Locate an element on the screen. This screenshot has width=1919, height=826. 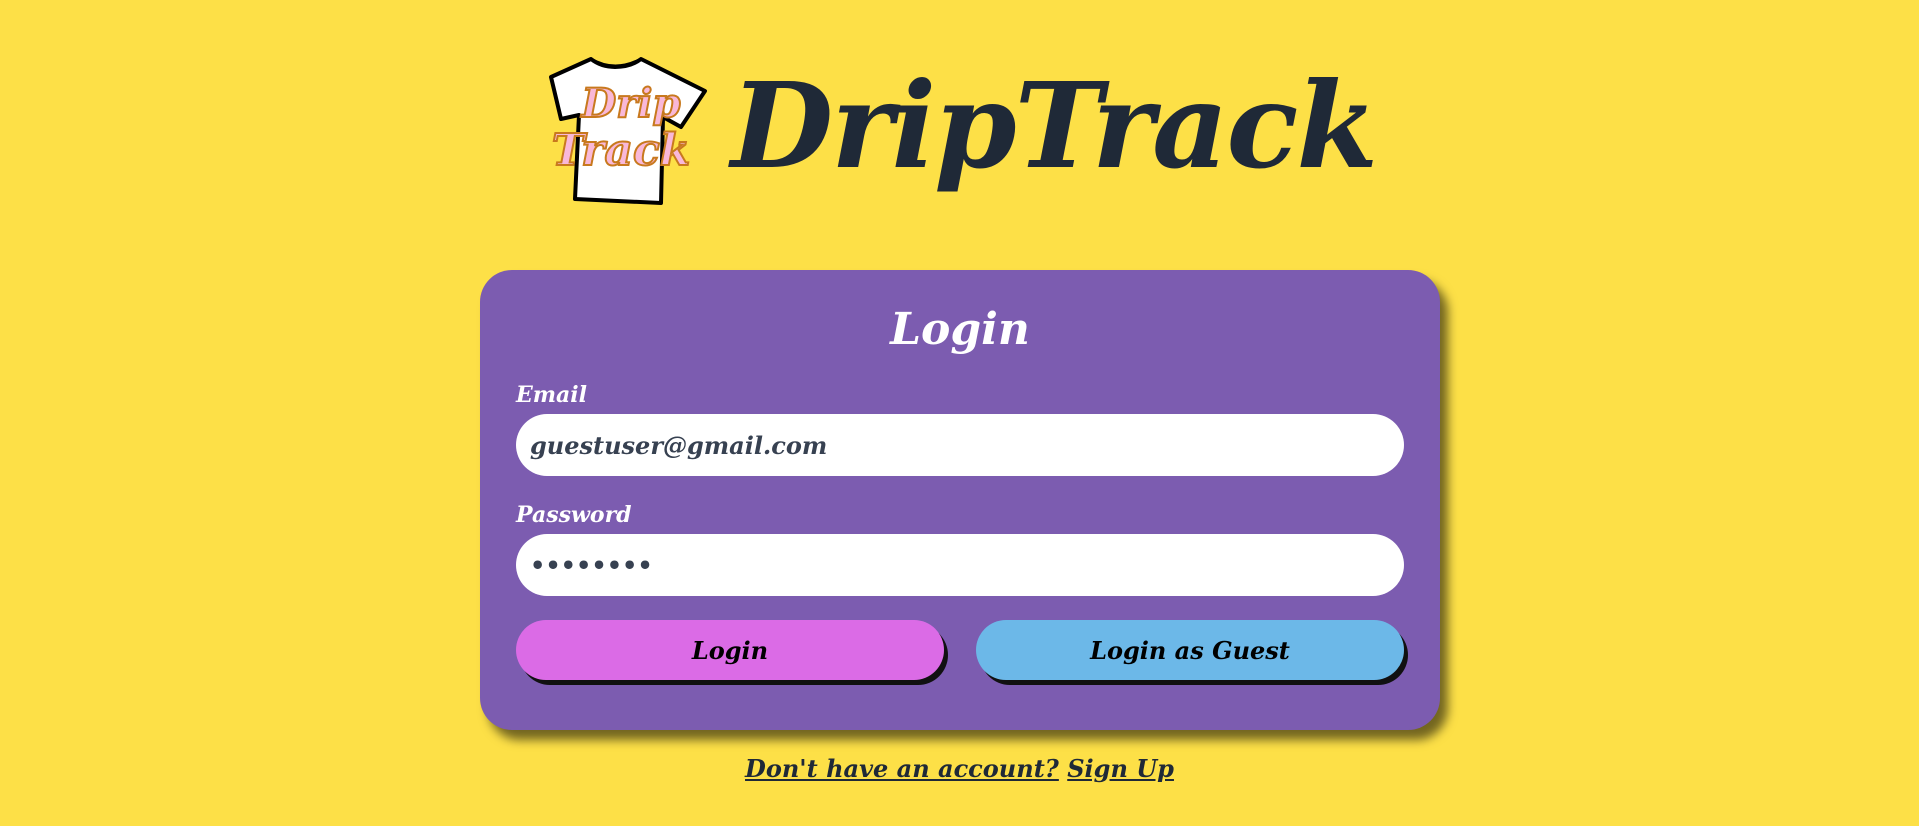
login-as-guest-button: Login as Guest is located at coordinates (1190, 650).